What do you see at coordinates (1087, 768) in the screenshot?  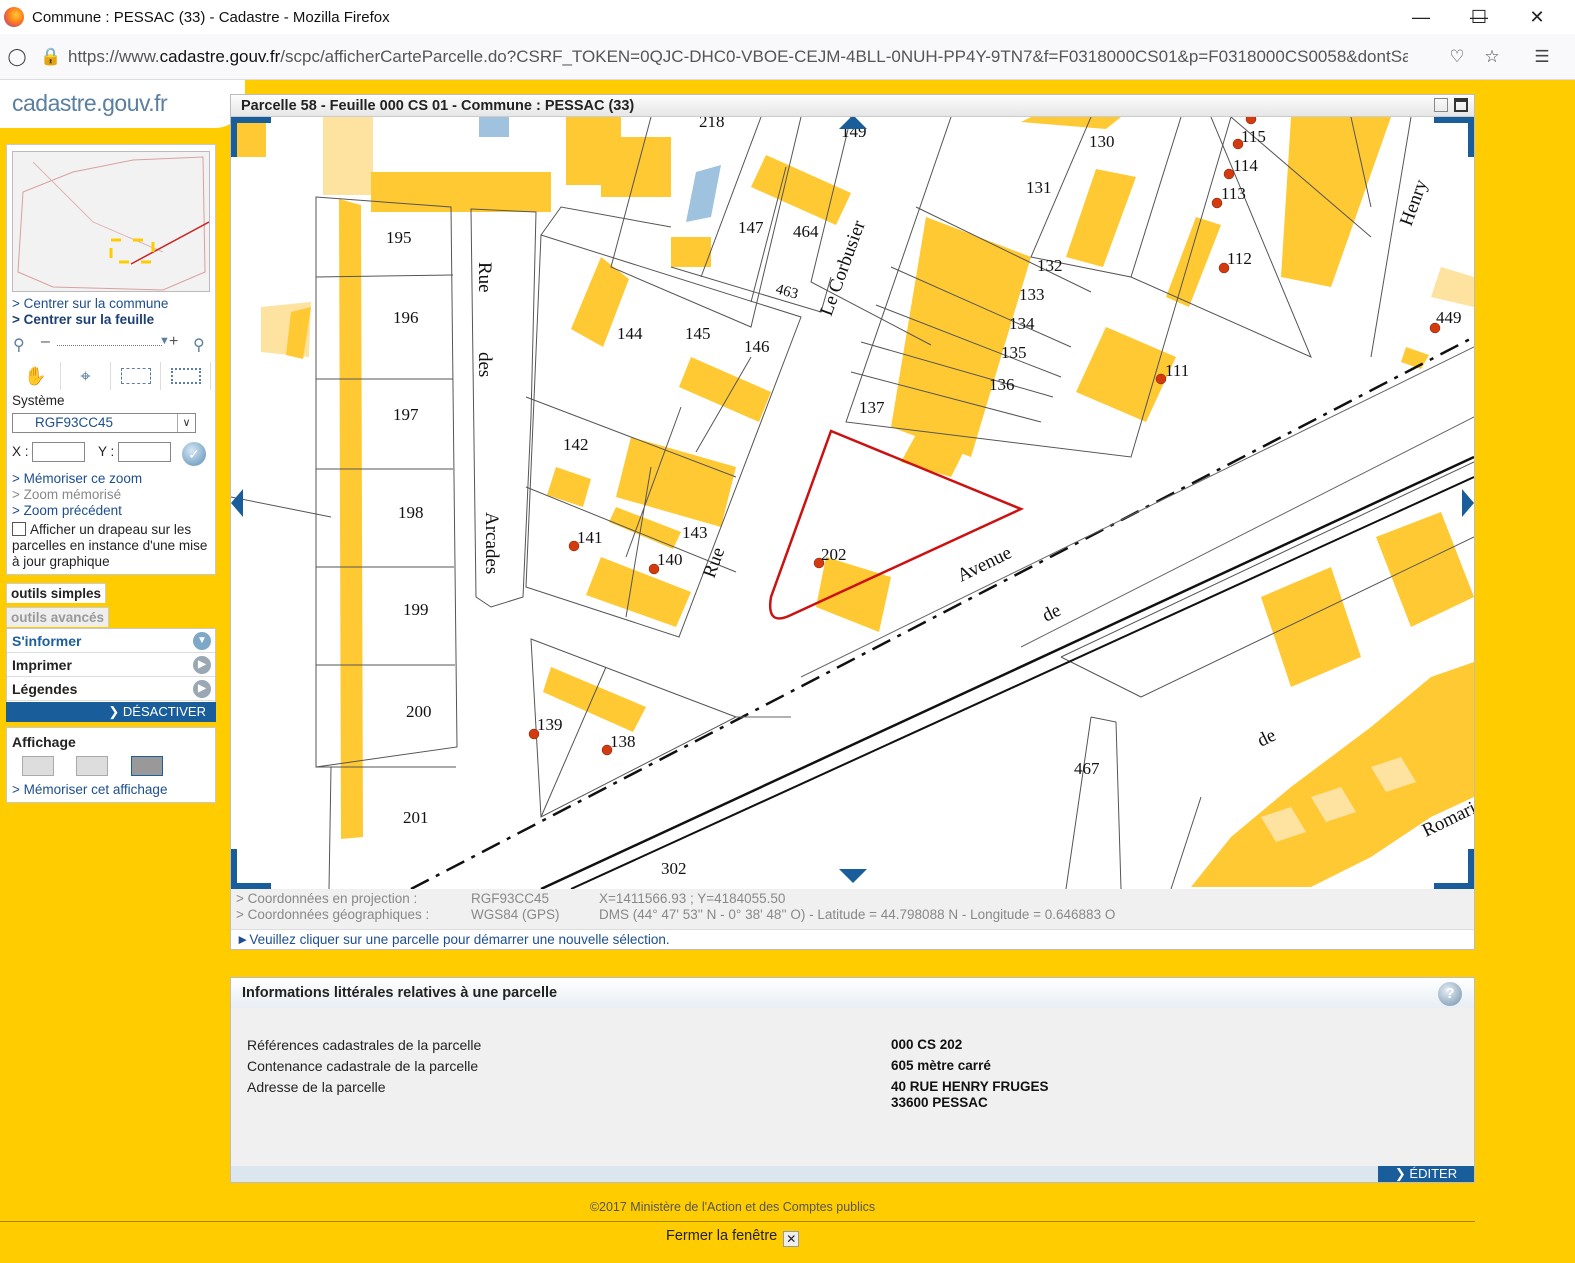 I see `parcel-label: 467` at bounding box center [1087, 768].